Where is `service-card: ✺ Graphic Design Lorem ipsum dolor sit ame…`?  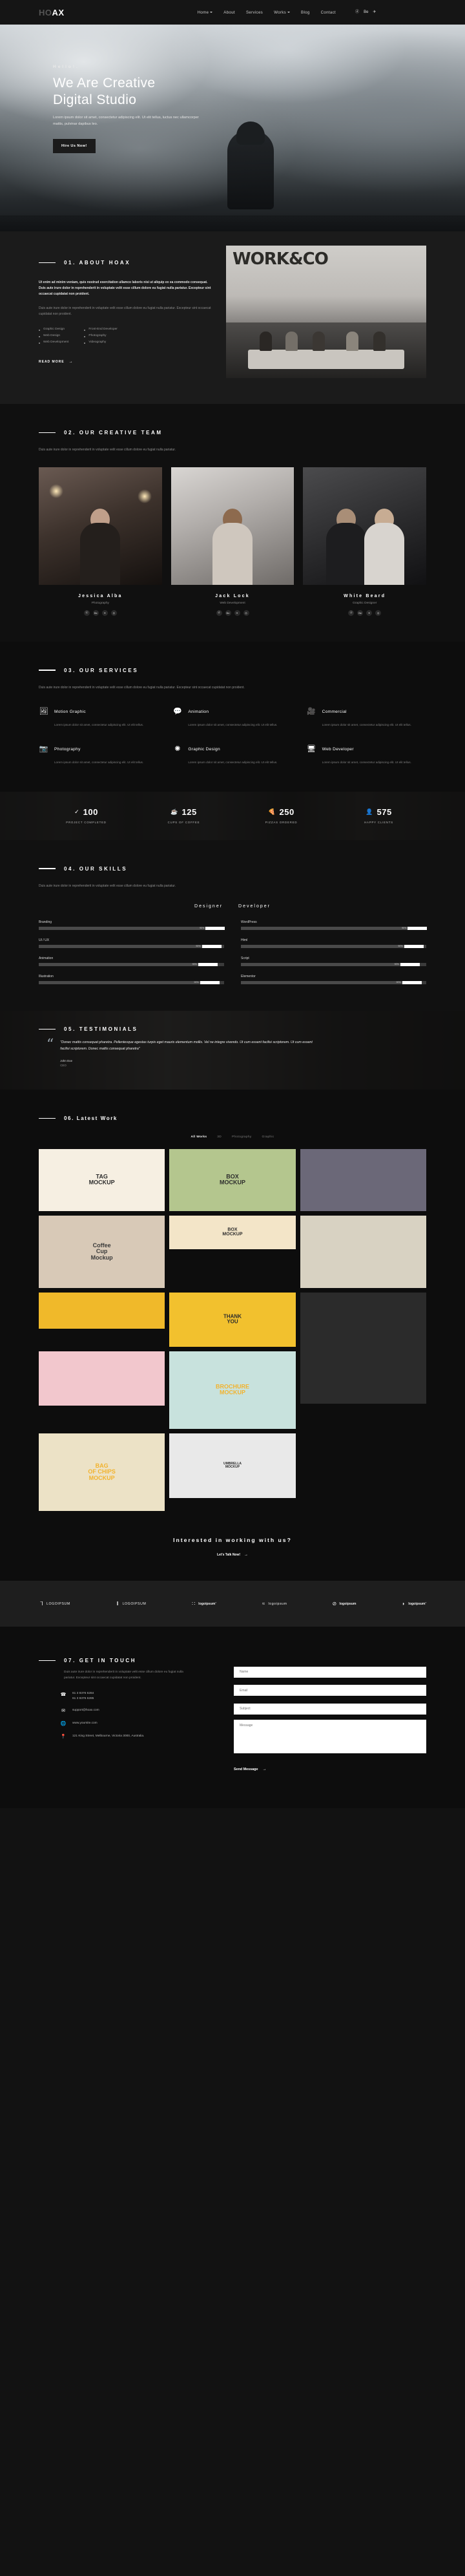
service-card: ✺ Graphic Design Lorem ipsum dolor sit ame… is located at coordinates (232, 754).